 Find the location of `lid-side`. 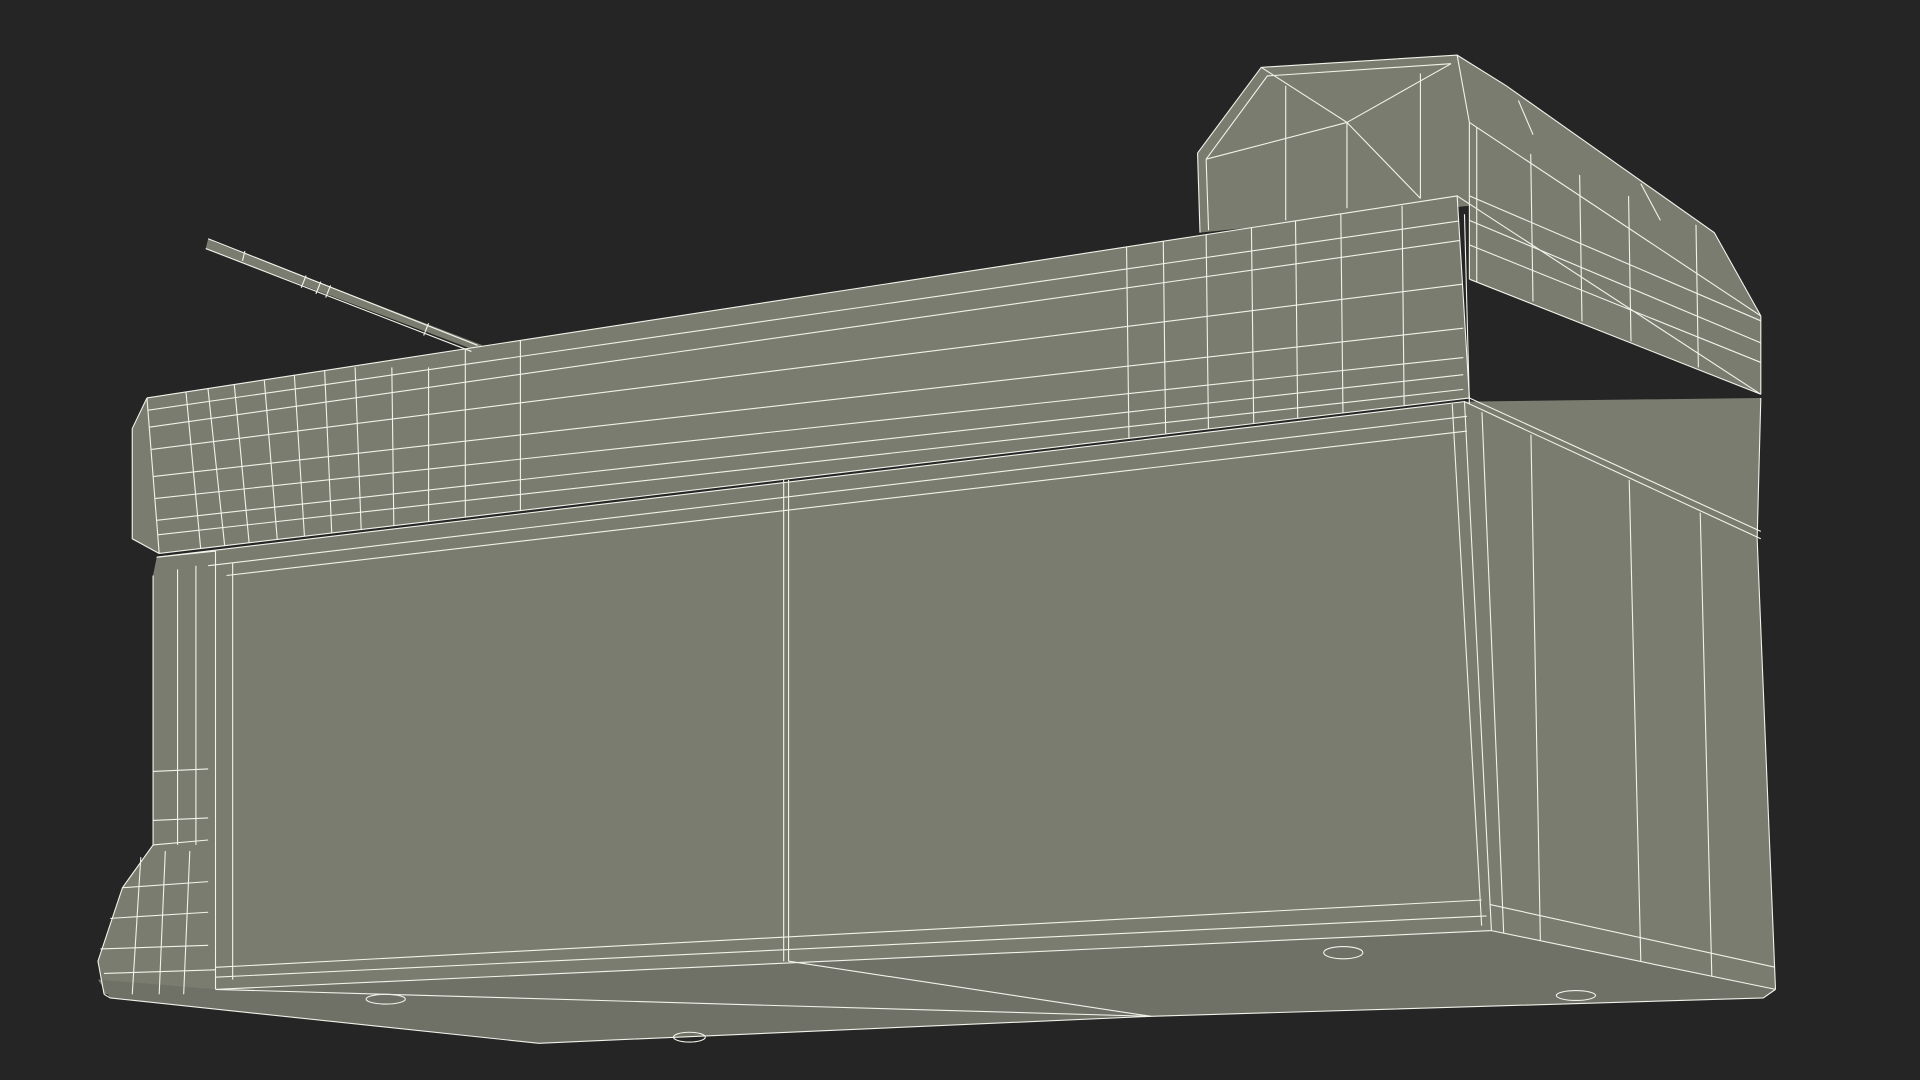

lid-side is located at coordinates (1609, 225).